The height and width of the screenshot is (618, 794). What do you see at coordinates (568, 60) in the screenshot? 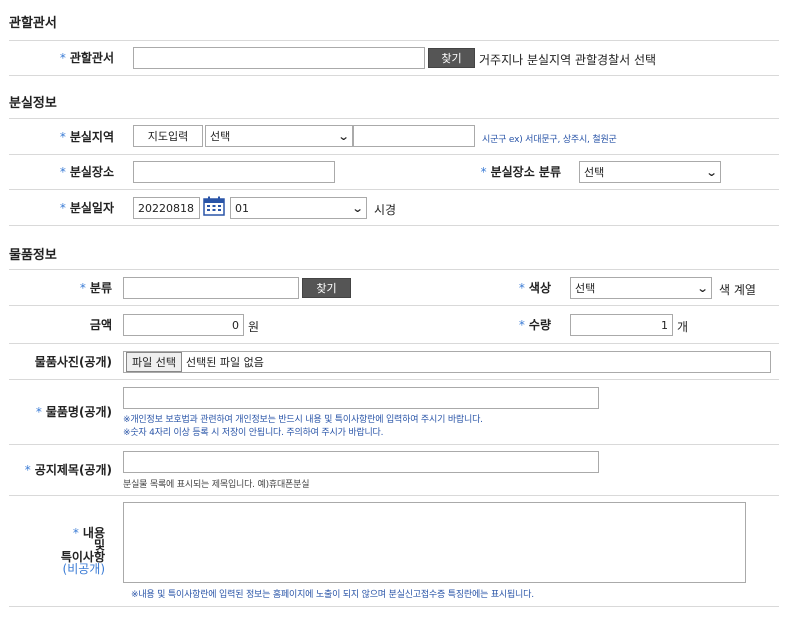
I see `jurisdiction-hint: 거주지나 분실지역 관할경찰서 선택` at bounding box center [568, 60].